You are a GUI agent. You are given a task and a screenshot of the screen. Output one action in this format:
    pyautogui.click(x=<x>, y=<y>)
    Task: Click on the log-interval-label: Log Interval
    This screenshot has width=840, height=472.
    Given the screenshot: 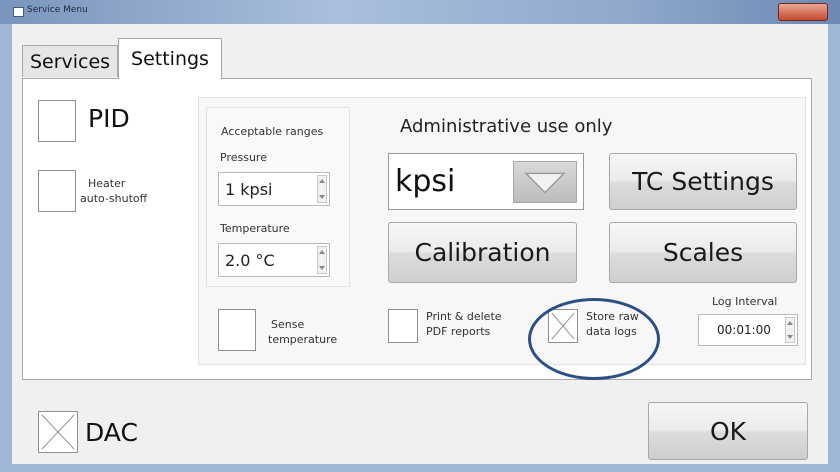 What is the action you would take?
    pyautogui.click(x=745, y=301)
    